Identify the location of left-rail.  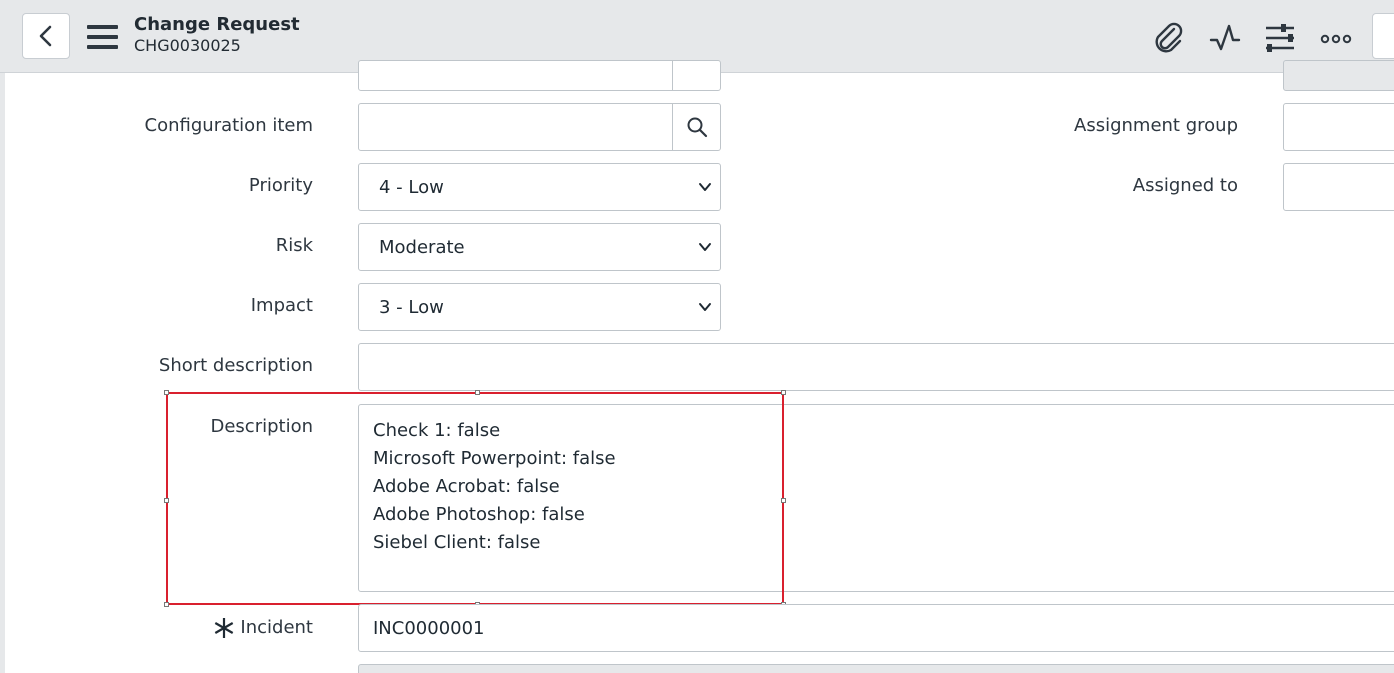
(2, 373).